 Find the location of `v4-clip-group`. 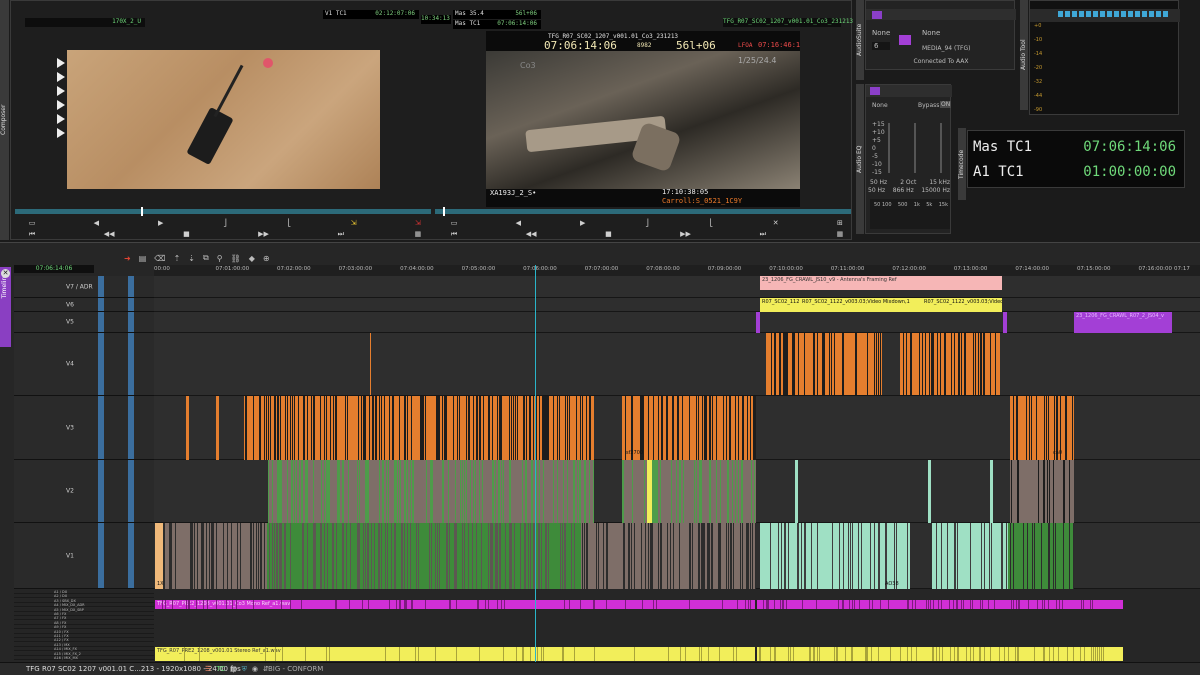

v4-clip-group is located at coordinates (824, 364).